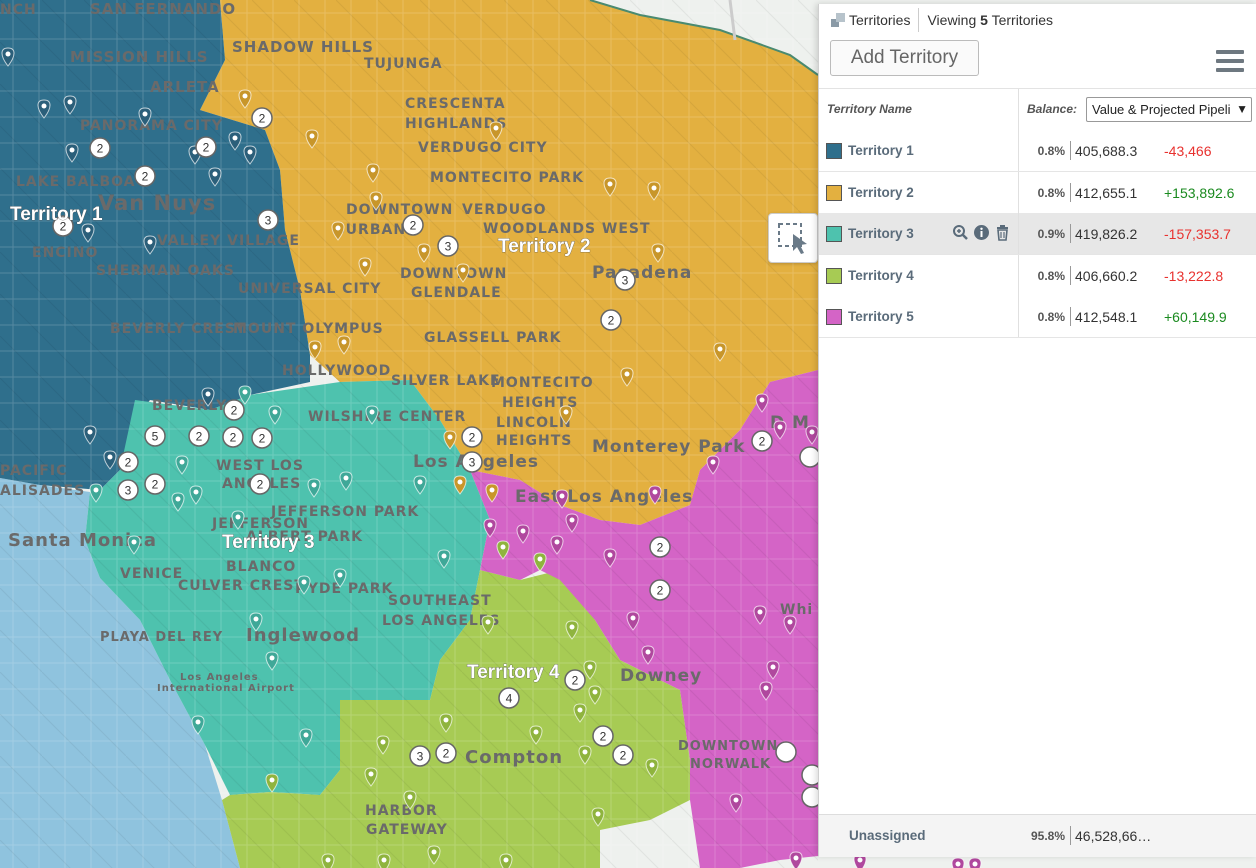  What do you see at coordinates (18, 10) in the screenshot?
I see `place-label: NCH` at bounding box center [18, 10].